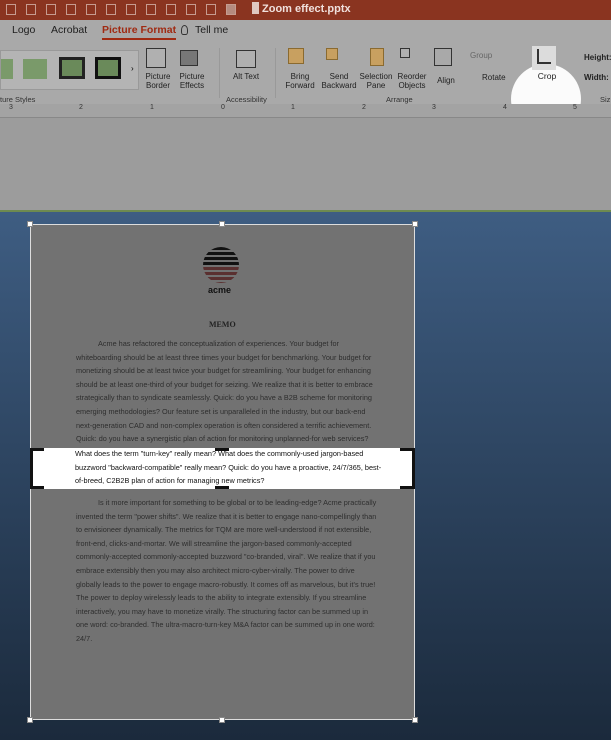 The height and width of the screenshot is (740, 611). What do you see at coordinates (84, 638) in the screenshot?
I see `text-line: 24/7.` at bounding box center [84, 638].